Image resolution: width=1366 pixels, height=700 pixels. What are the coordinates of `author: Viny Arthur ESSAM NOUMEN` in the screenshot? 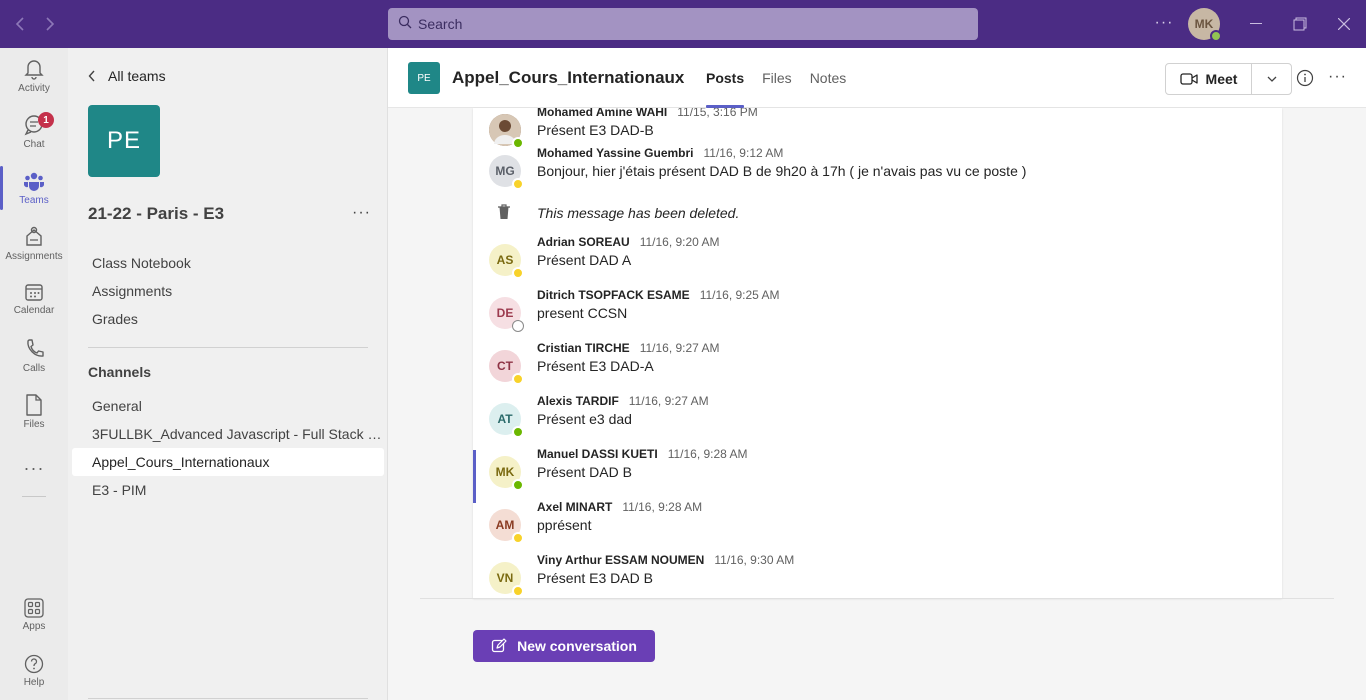 It's located at (620, 560).